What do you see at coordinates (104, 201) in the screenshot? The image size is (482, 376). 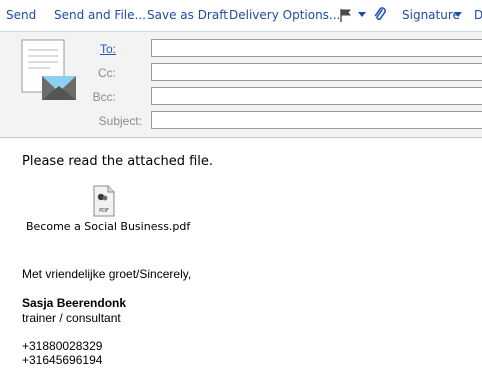 I see `pdf-file-icon: PDF` at bounding box center [104, 201].